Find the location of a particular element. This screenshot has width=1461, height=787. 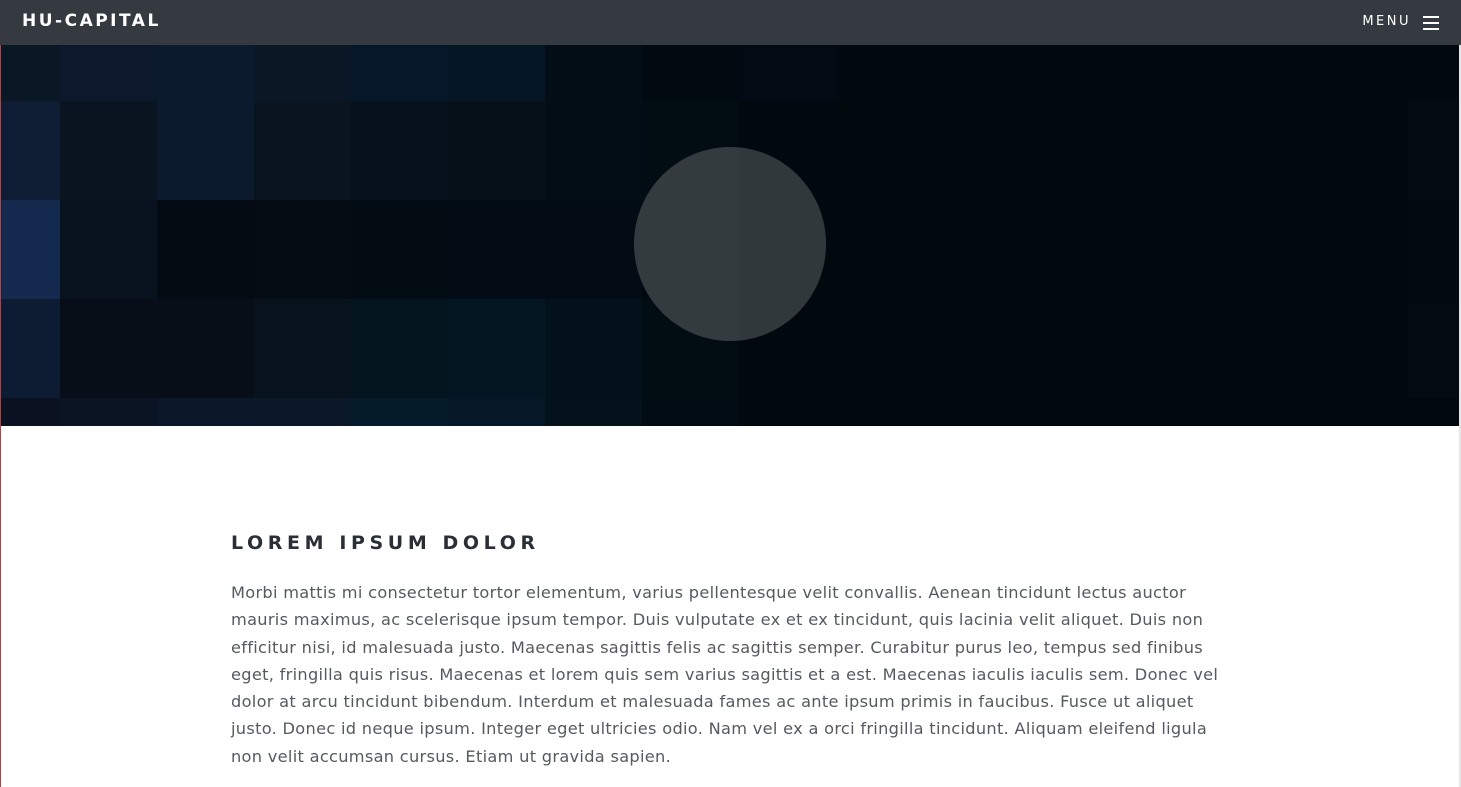

section-title: LOREM IPSUM DOLOR is located at coordinates (385, 543).